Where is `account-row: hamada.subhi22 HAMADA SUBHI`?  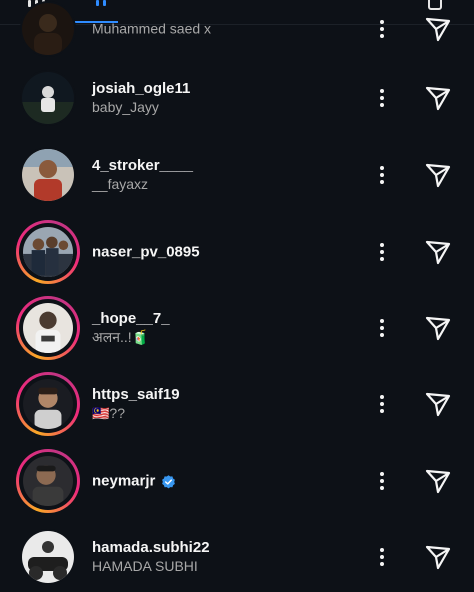 account-row: hamada.subhi22 HAMADA SUBHI is located at coordinates (237, 557).